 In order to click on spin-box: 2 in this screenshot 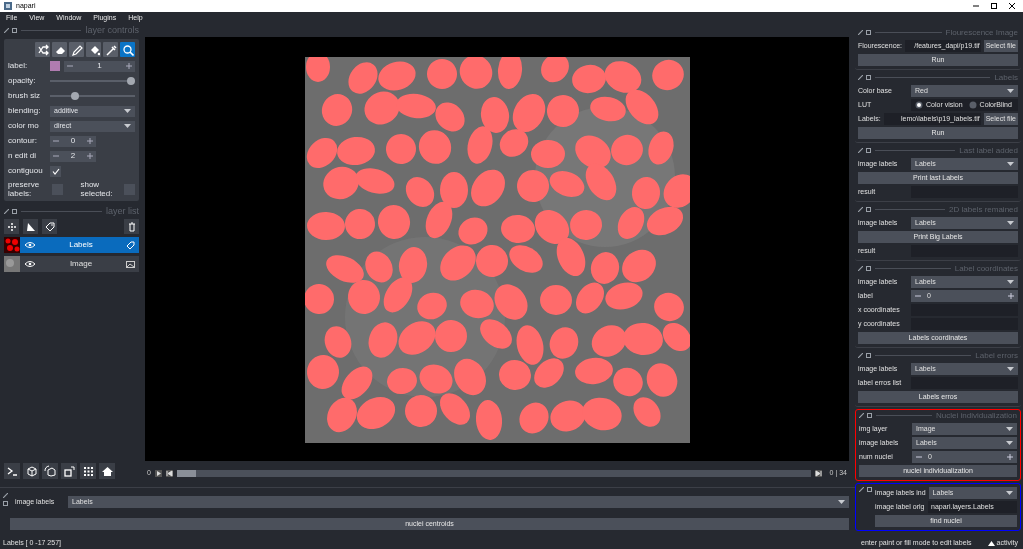, I will do `click(73, 156)`.